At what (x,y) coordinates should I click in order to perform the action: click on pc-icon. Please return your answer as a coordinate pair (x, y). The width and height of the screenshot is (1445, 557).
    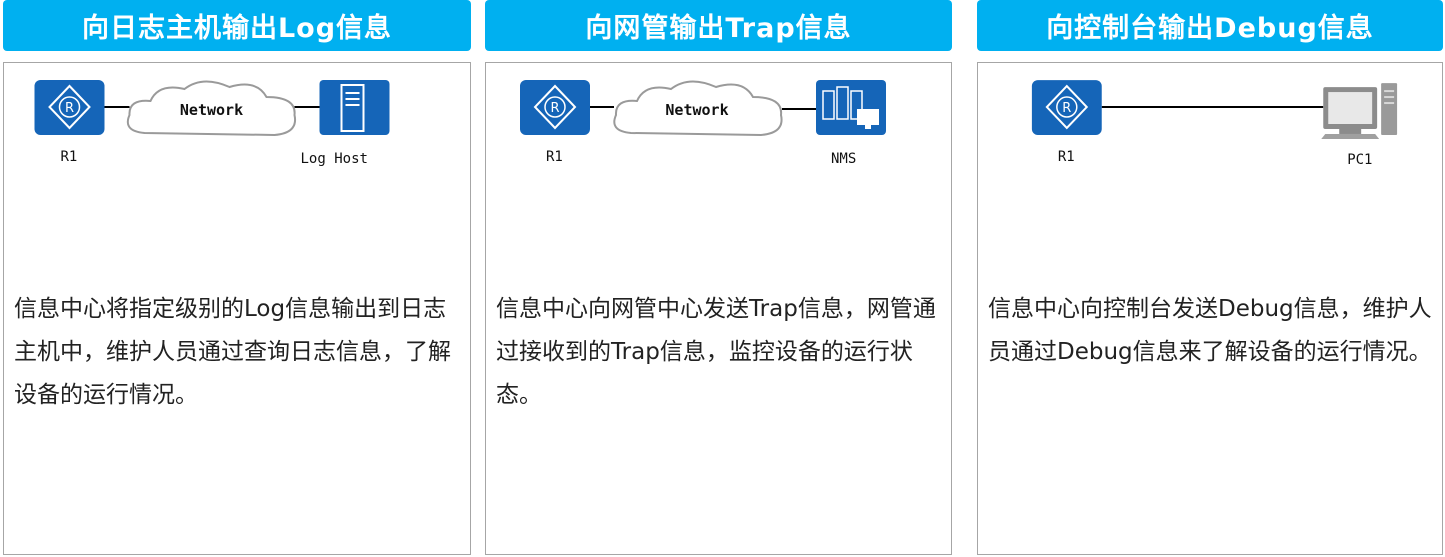
    Looking at the image, I should click on (1359, 111).